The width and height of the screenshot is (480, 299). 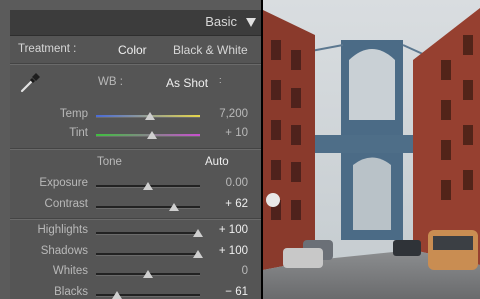 I want to click on blacks-label: Blacks, so click(x=71, y=292).